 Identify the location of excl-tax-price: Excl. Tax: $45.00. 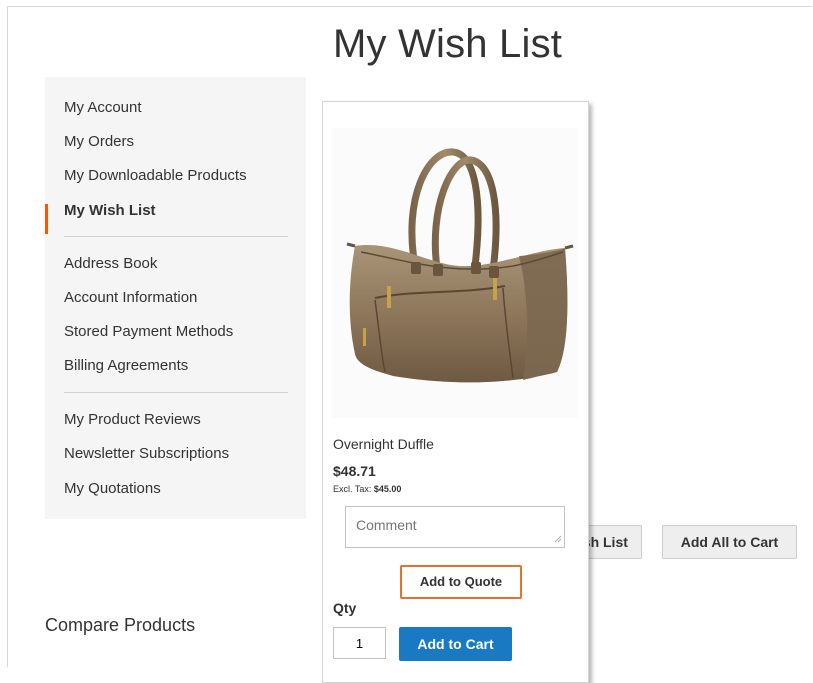
(367, 489).